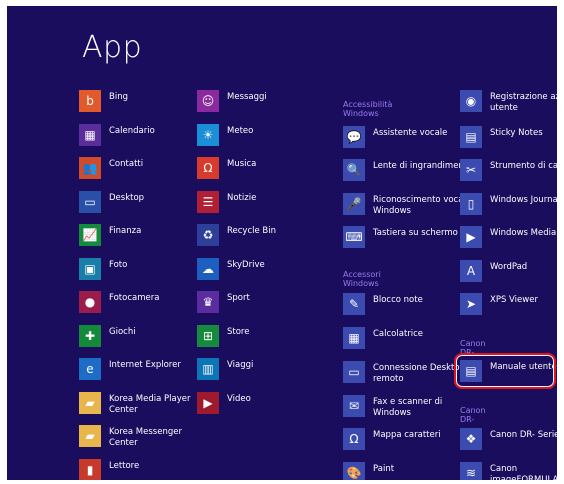 This screenshot has width=564, height=484. I want to click on app-label: Store, so click(238, 331).